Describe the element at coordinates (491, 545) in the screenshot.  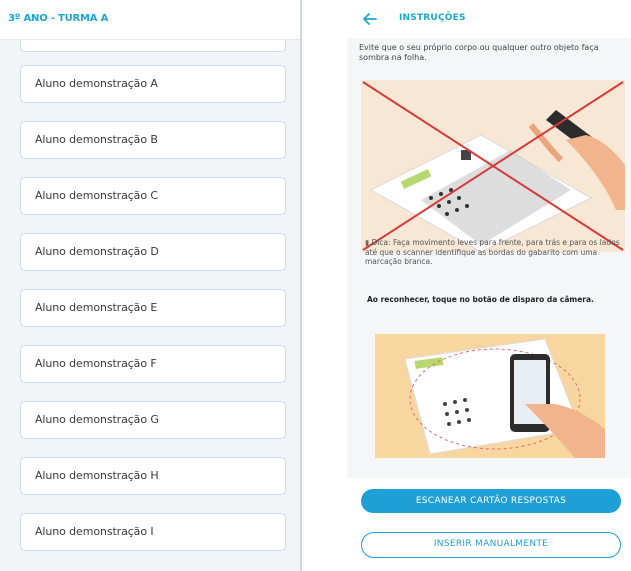
I see `insert-manually-button: INSERIR MANUALMENTE` at that location.